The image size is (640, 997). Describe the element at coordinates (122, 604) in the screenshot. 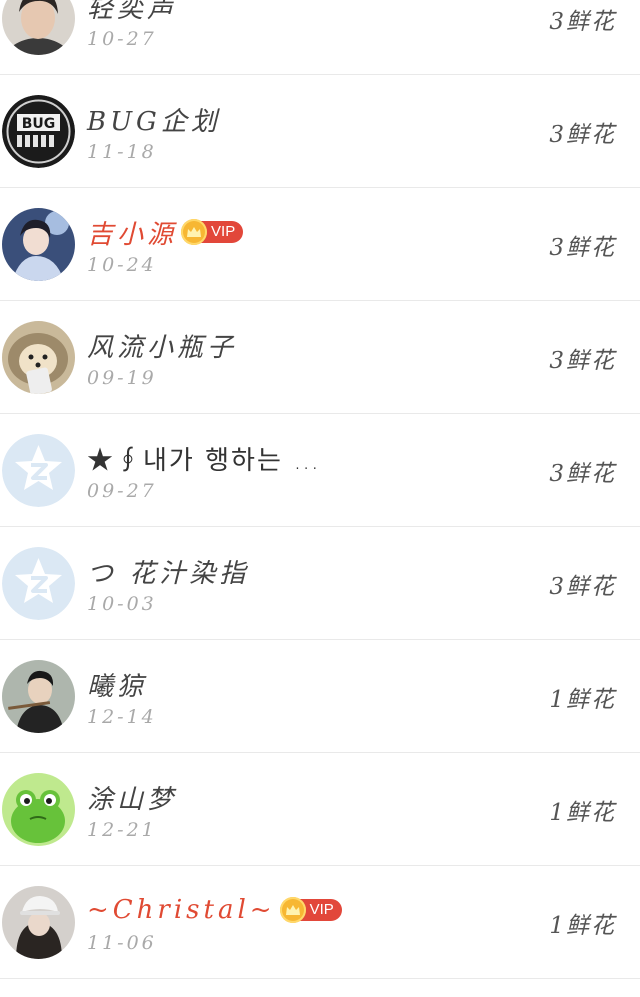

I see `date: 10-03` at that location.